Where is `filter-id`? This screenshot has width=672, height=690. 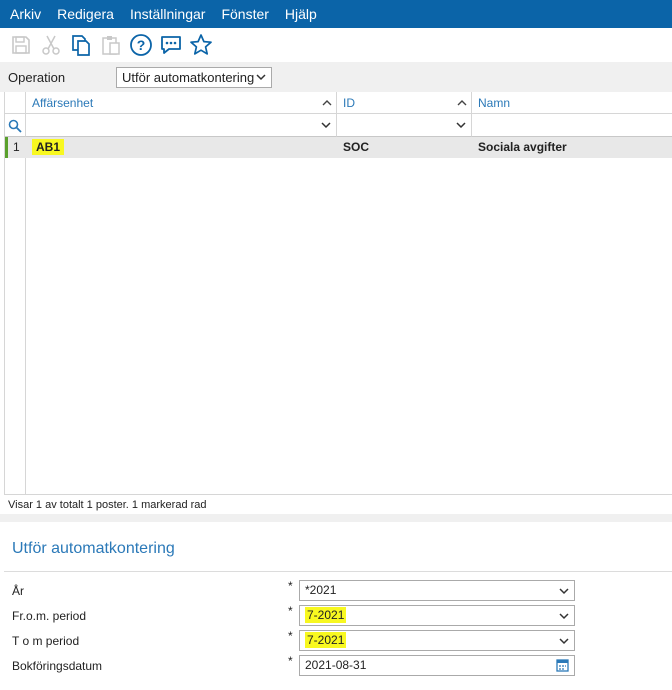 filter-id is located at coordinates (404, 125).